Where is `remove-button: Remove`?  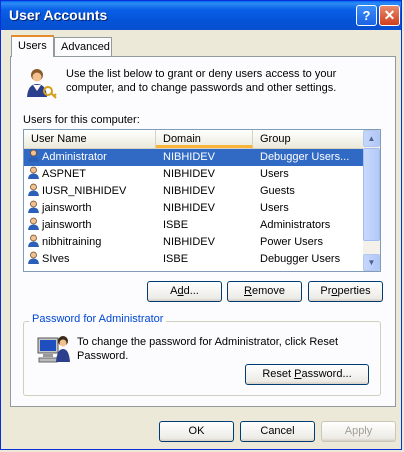
remove-button: Remove is located at coordinates (264, 291).